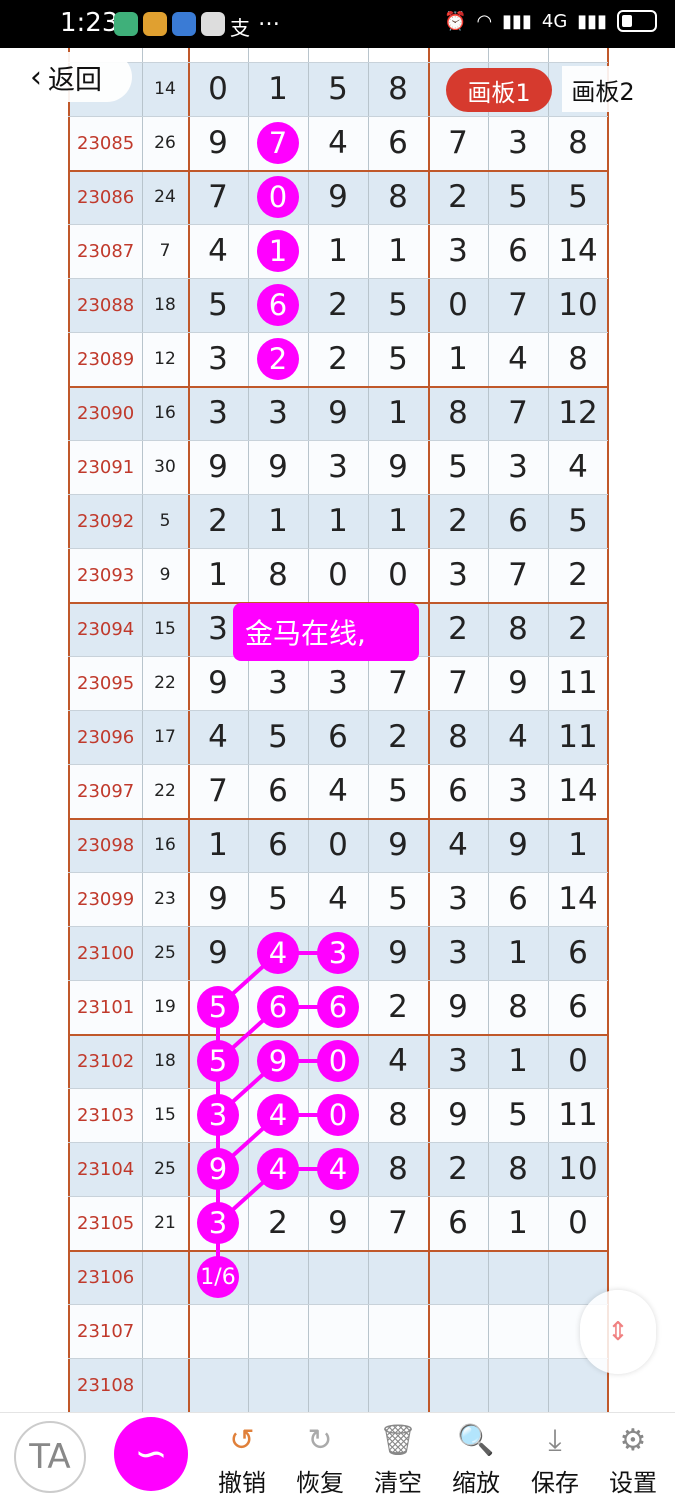 The height and width of the screenshot is (1500, 675). What do you see at coordinates (218, 1061) in the screenshot?
I see `highlighted-digit: 5` at bounding box center [218, 1061].